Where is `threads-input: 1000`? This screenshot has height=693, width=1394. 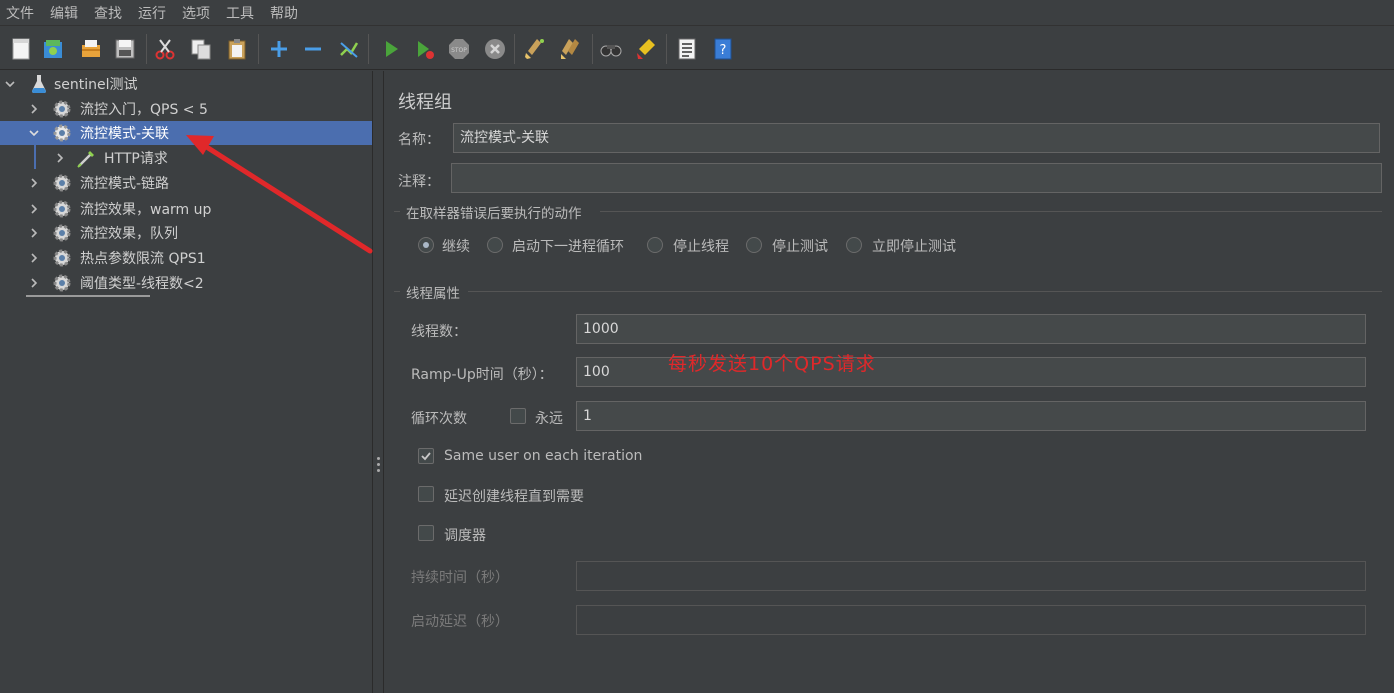 threads-input: 1000 is located at coordinates (971, 329).